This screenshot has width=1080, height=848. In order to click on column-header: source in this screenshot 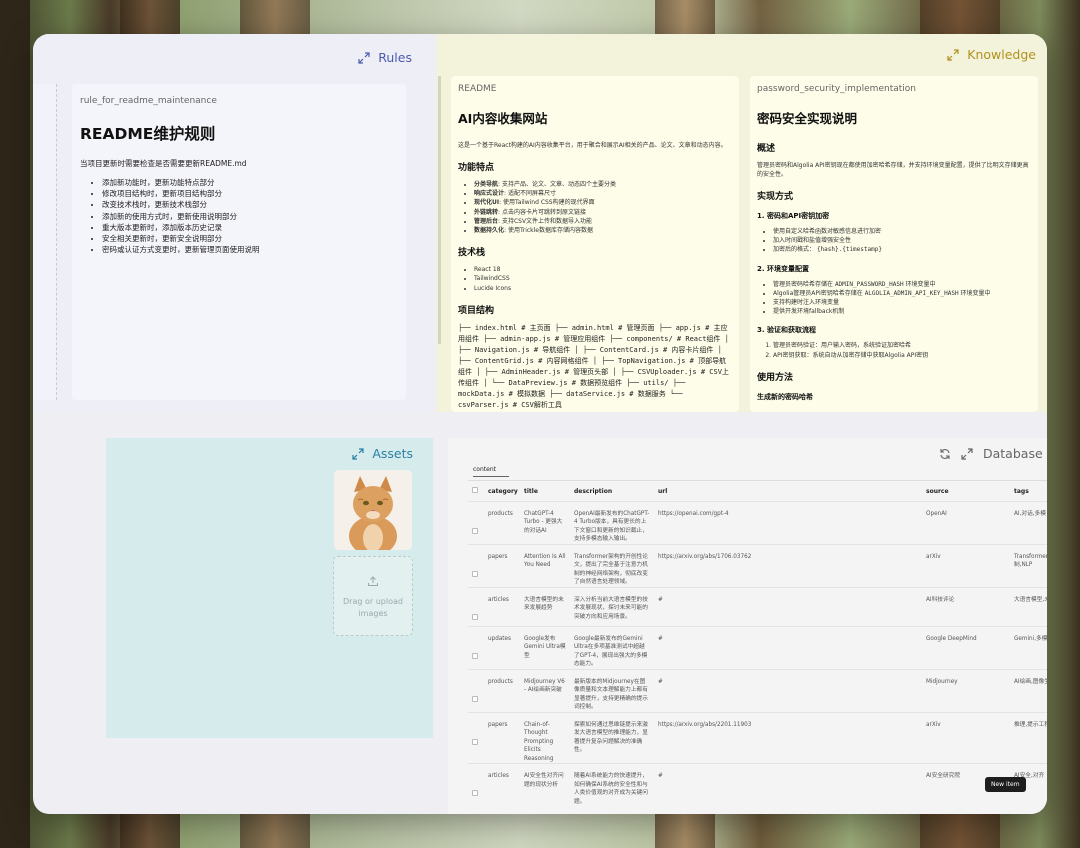, I will do `click(966, 491)`.